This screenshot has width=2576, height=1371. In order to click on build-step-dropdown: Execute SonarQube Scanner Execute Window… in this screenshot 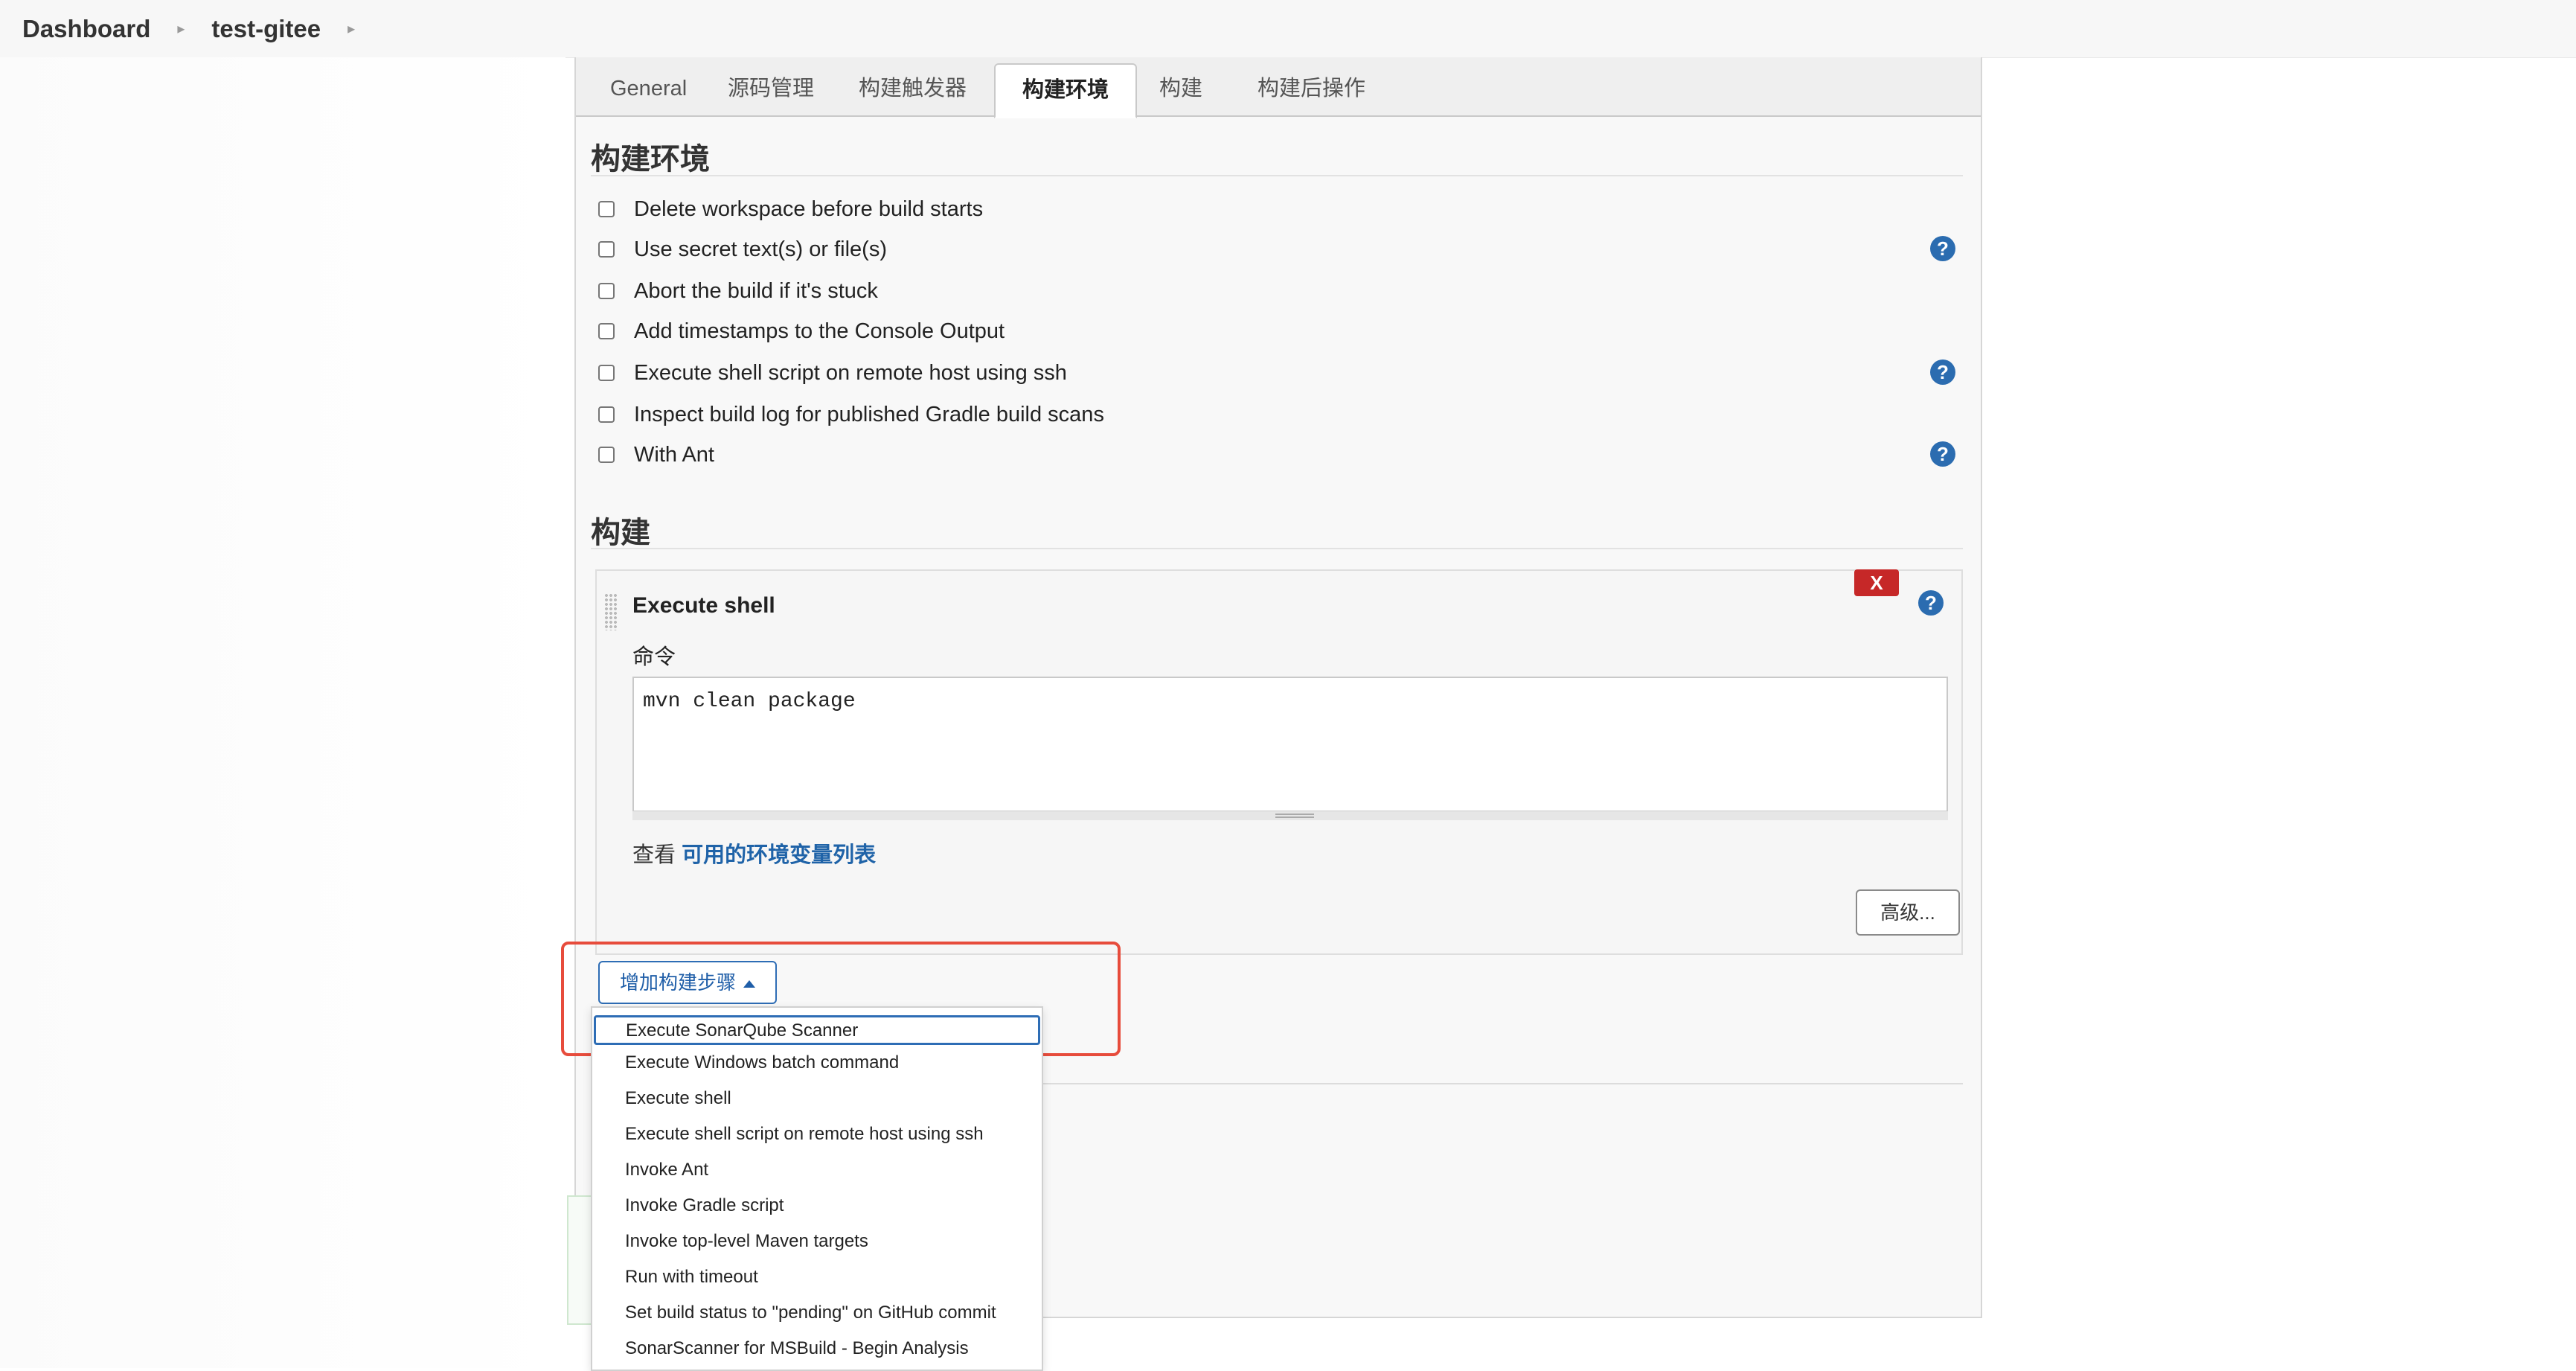, I will do `click(817, 1188)`.